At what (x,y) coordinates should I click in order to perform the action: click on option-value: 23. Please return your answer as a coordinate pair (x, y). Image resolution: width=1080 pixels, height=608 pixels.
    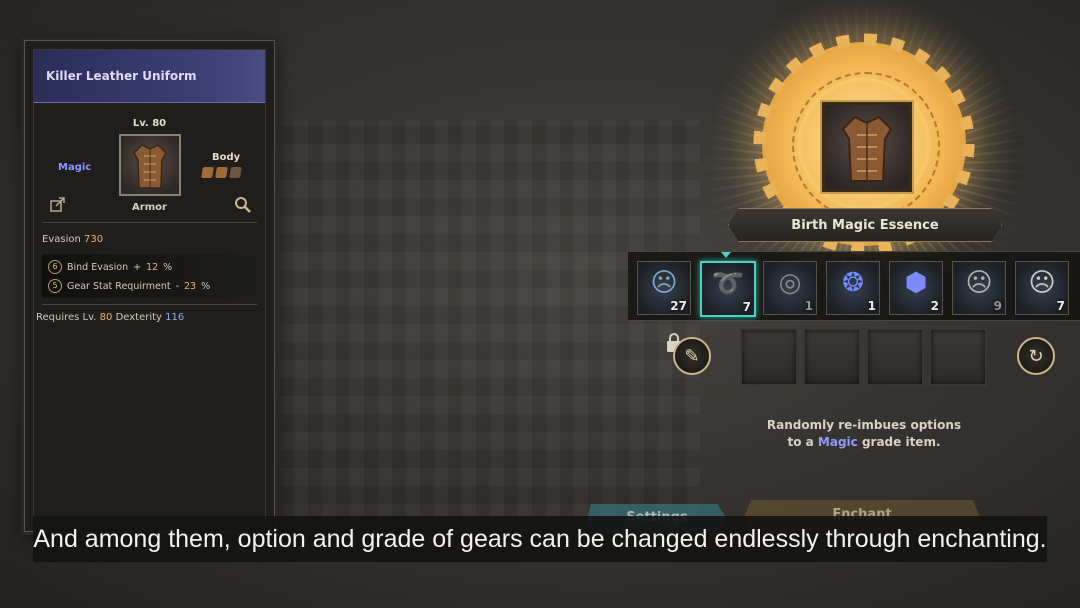
    Looking at the image, I should click on (190, 286).